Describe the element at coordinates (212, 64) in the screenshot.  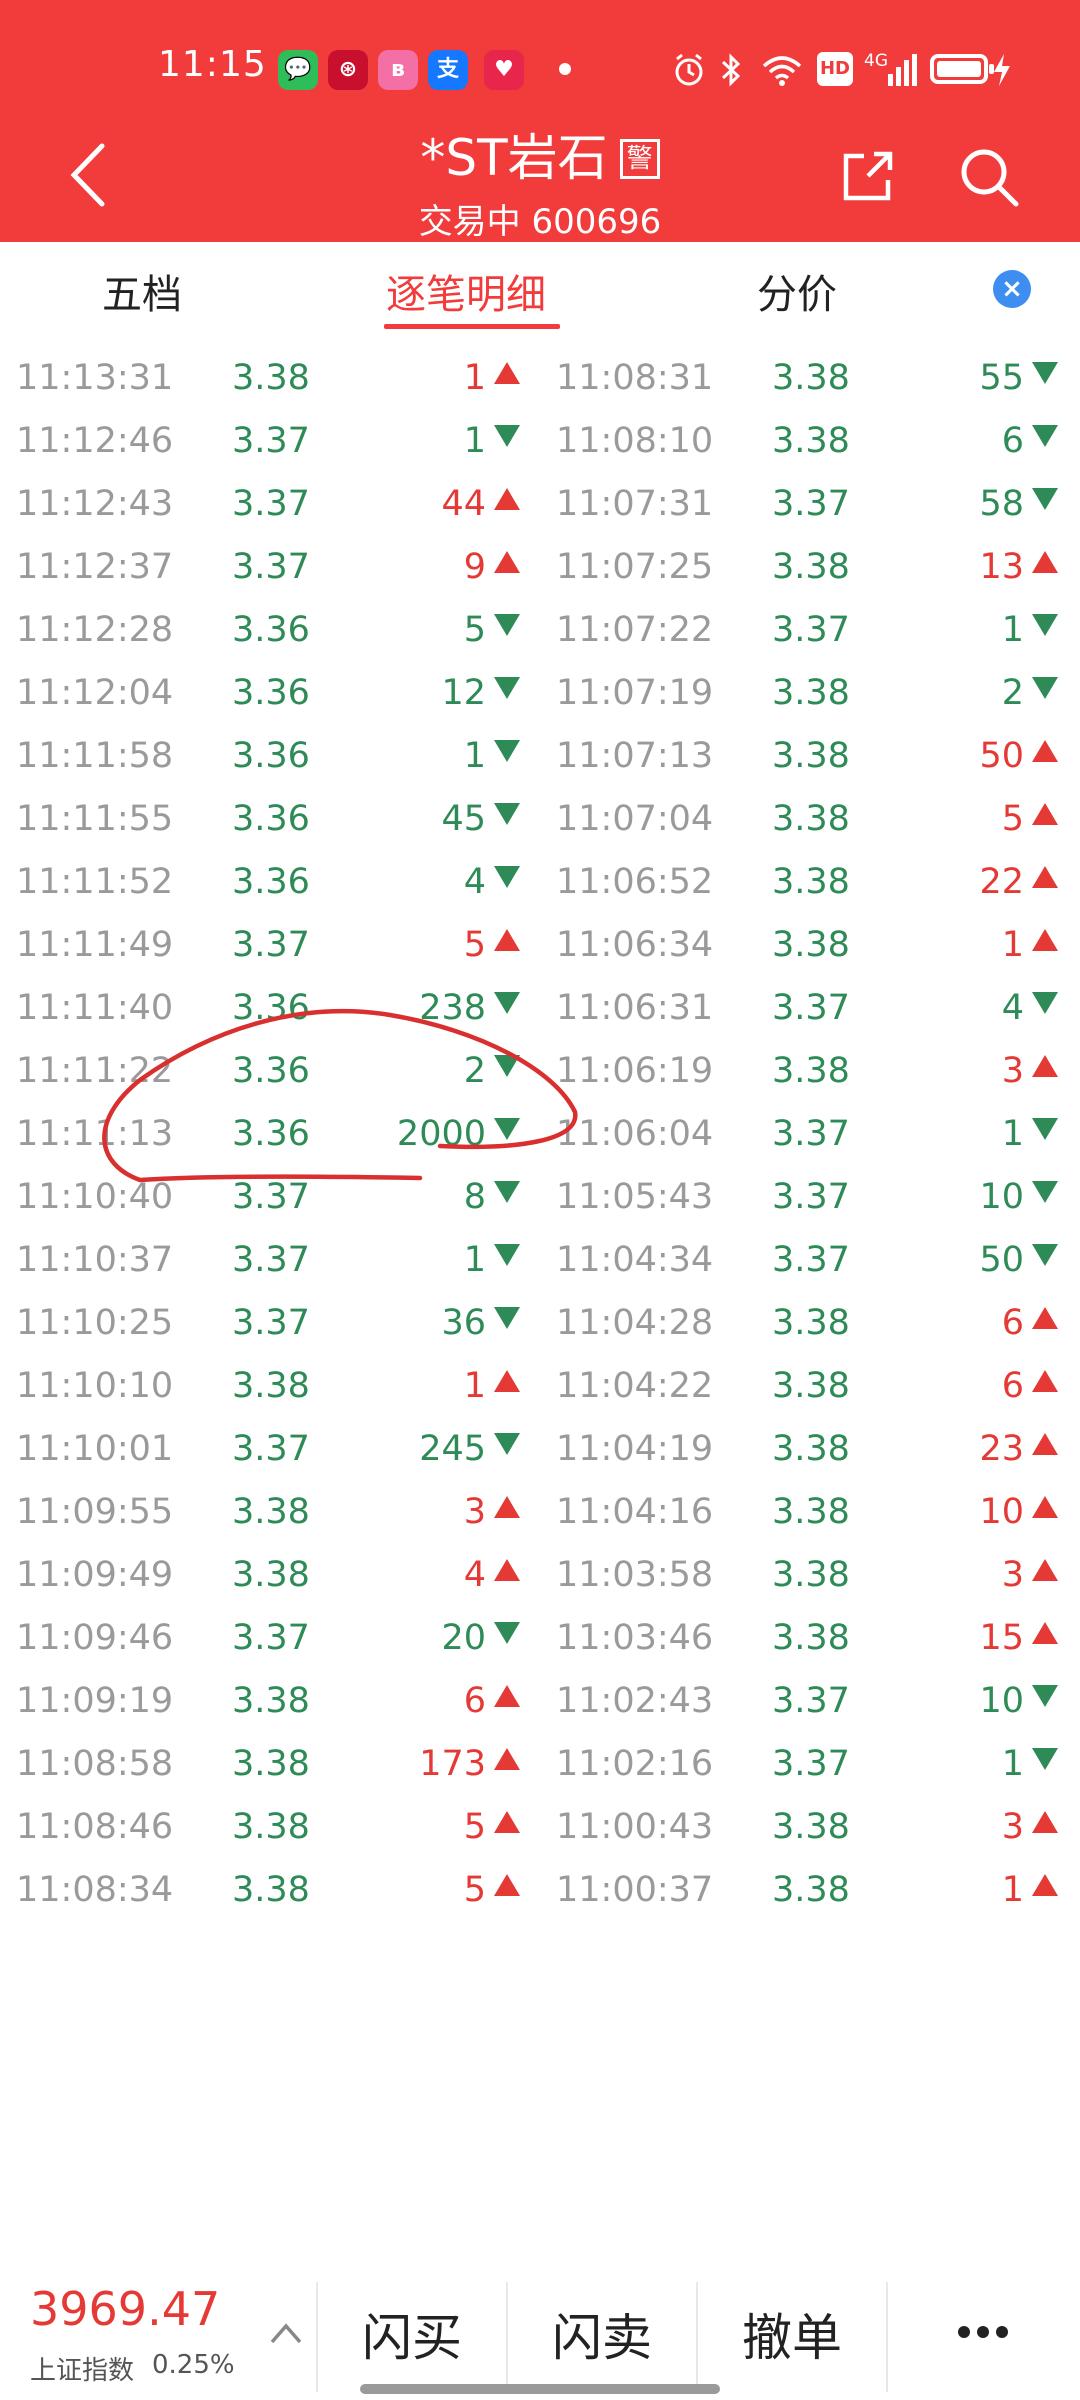
I see `status-time: 11:15` at that location.